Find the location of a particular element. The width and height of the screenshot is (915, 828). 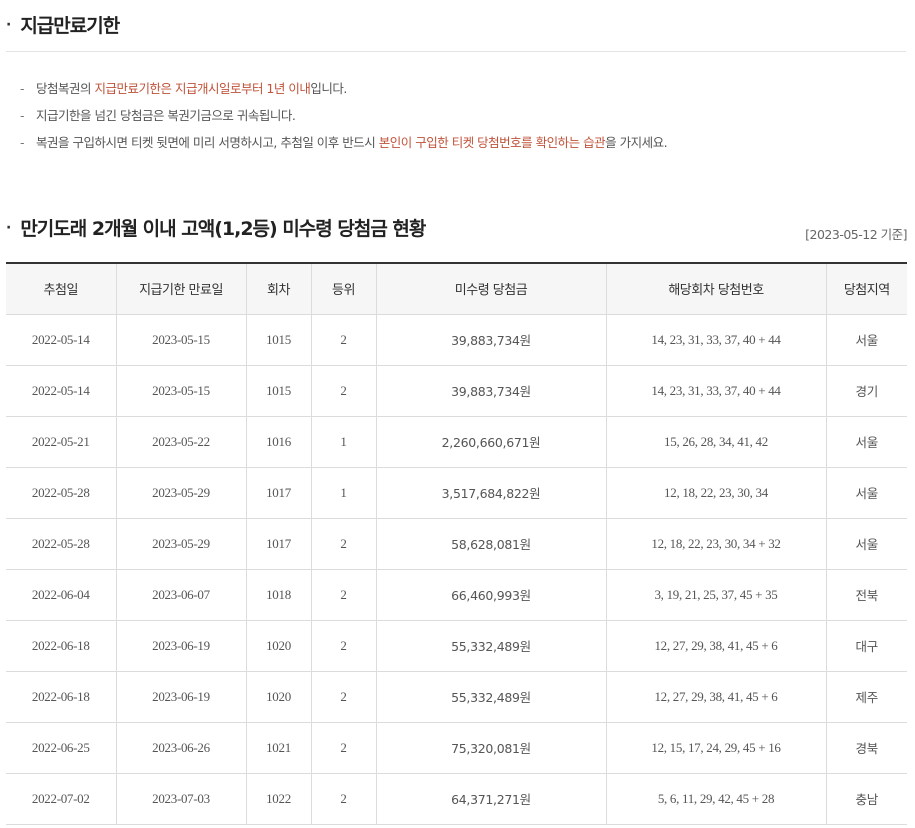

column-header: 당첨지역 is located at coordinates (866, 289).